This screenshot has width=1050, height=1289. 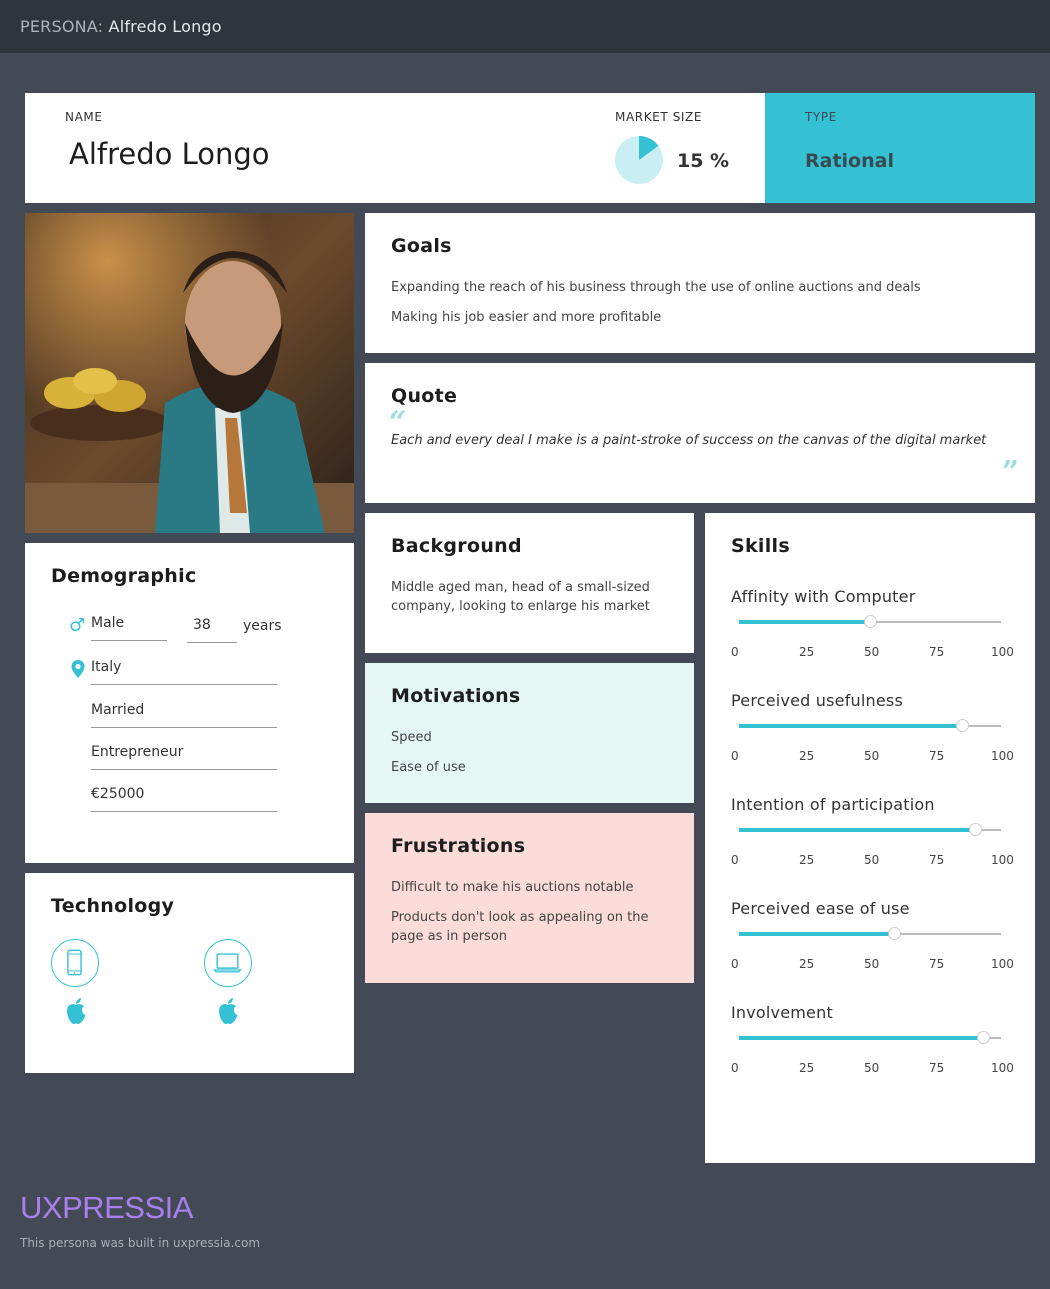 I want to click on persona-prefix: PERSONA:, so click(x=62, y=26).